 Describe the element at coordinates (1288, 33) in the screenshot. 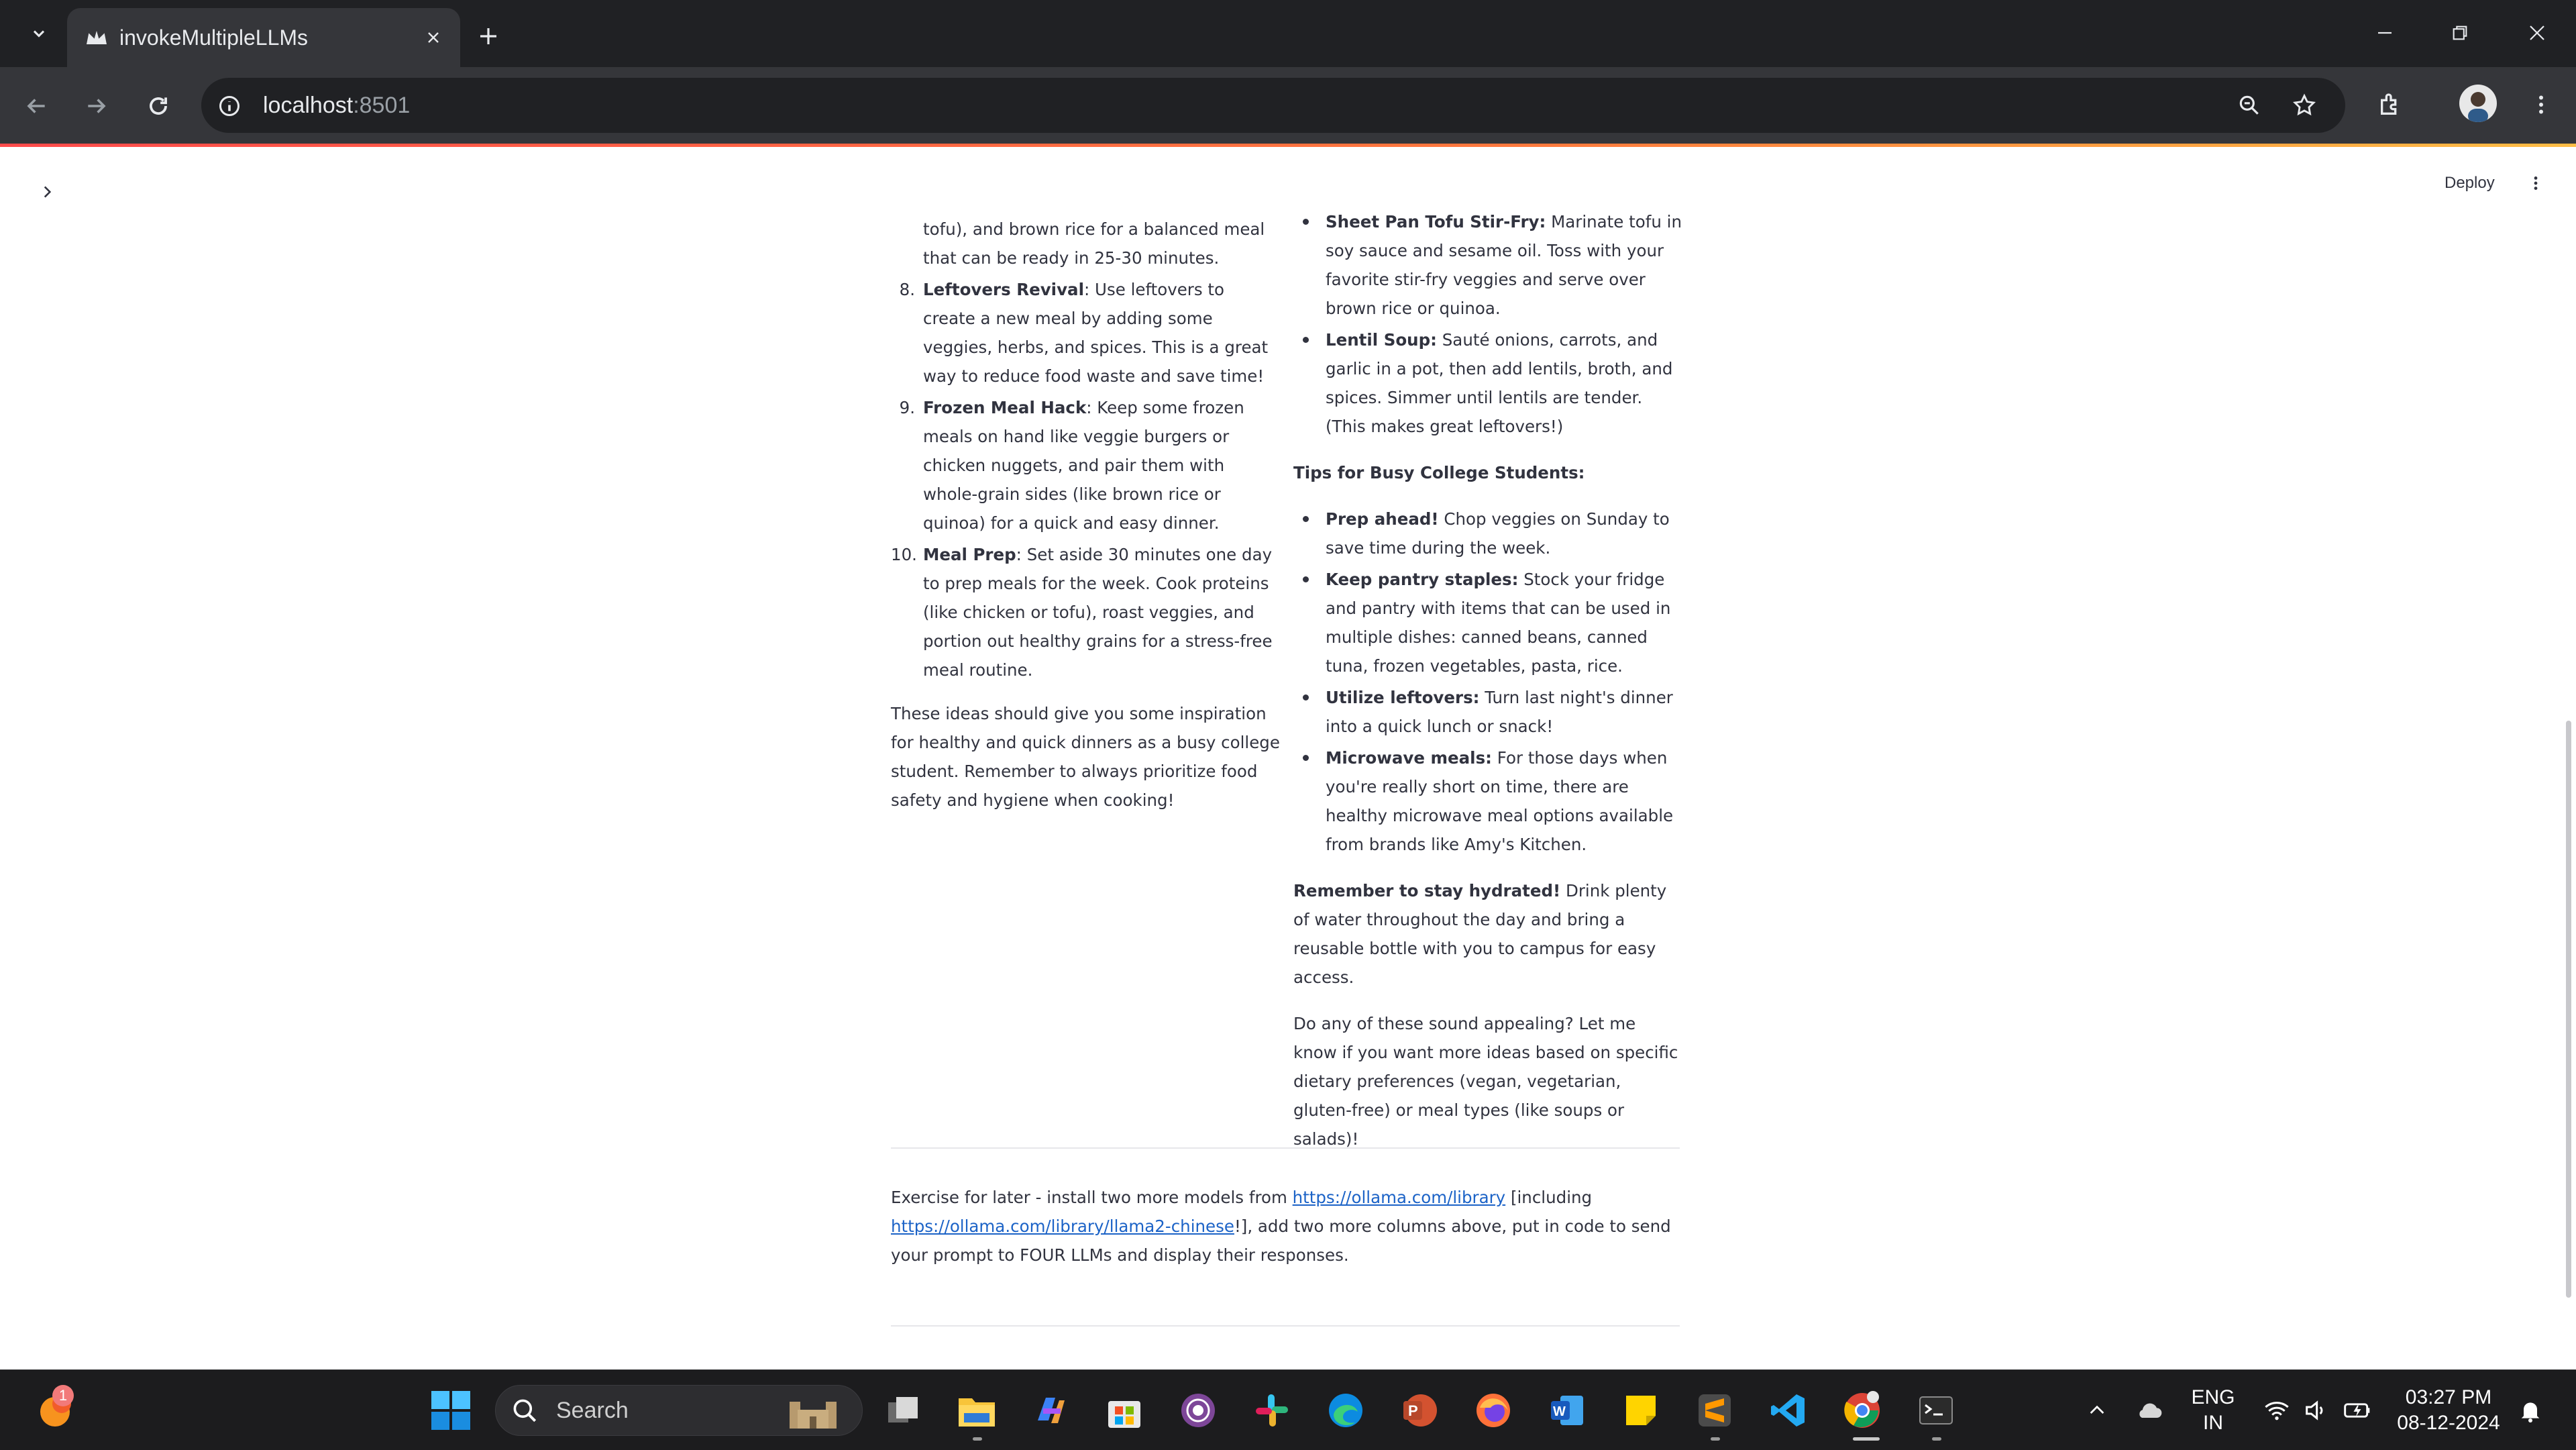

I see `browser-titlebar: invokeMultipleLLMs` at that location.